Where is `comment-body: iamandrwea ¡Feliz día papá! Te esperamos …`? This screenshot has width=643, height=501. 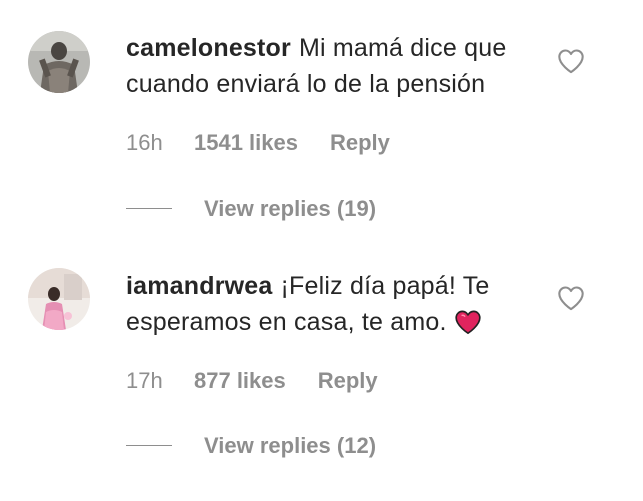 comment-body: iamandrwea ¡Feliz día papá! Te esperamos … is located at coordinates (336, 306).